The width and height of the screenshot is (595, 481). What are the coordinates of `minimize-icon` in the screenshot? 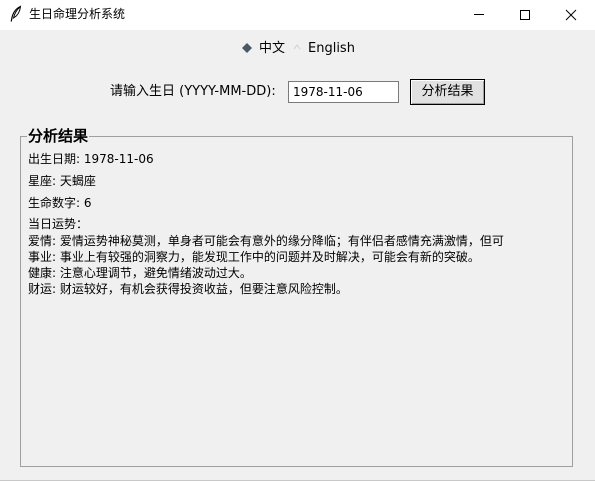 It's located at (479, 14).